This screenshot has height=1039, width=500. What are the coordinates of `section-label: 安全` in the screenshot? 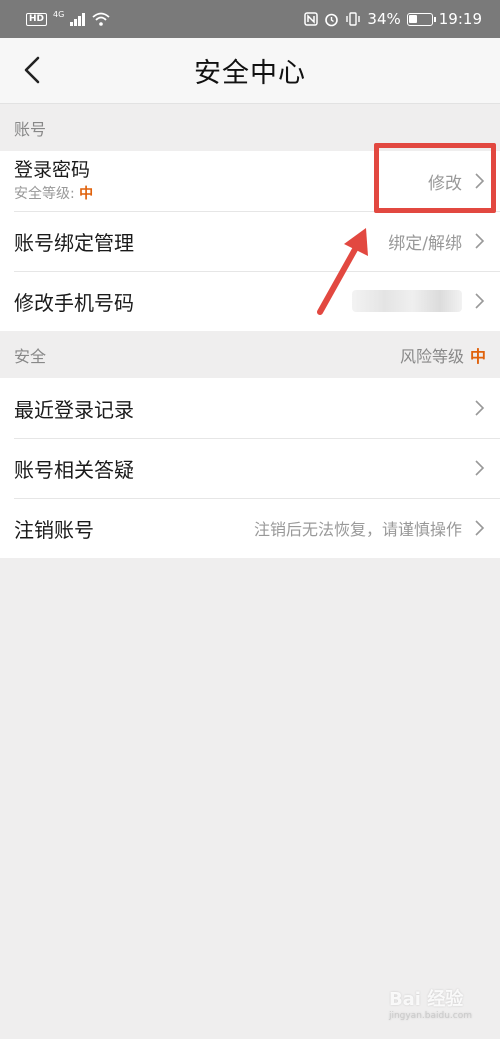 It's located at (30, 356).